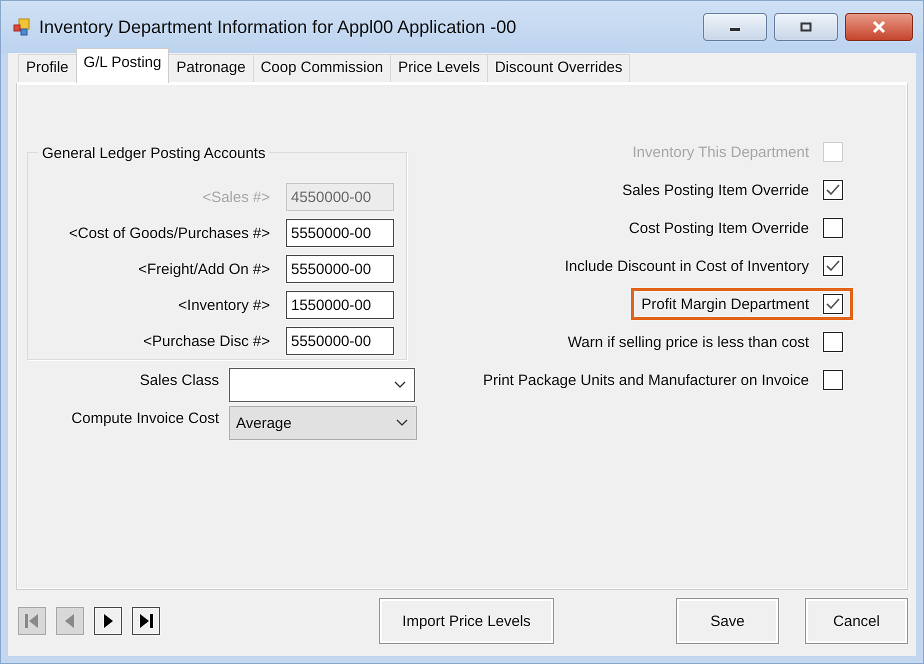 The image size is (924, 664). What do you see at coordinates (236, 197) in the screenshot?
I see `field-label: <Sales #>` at bounding box center [236, 197].